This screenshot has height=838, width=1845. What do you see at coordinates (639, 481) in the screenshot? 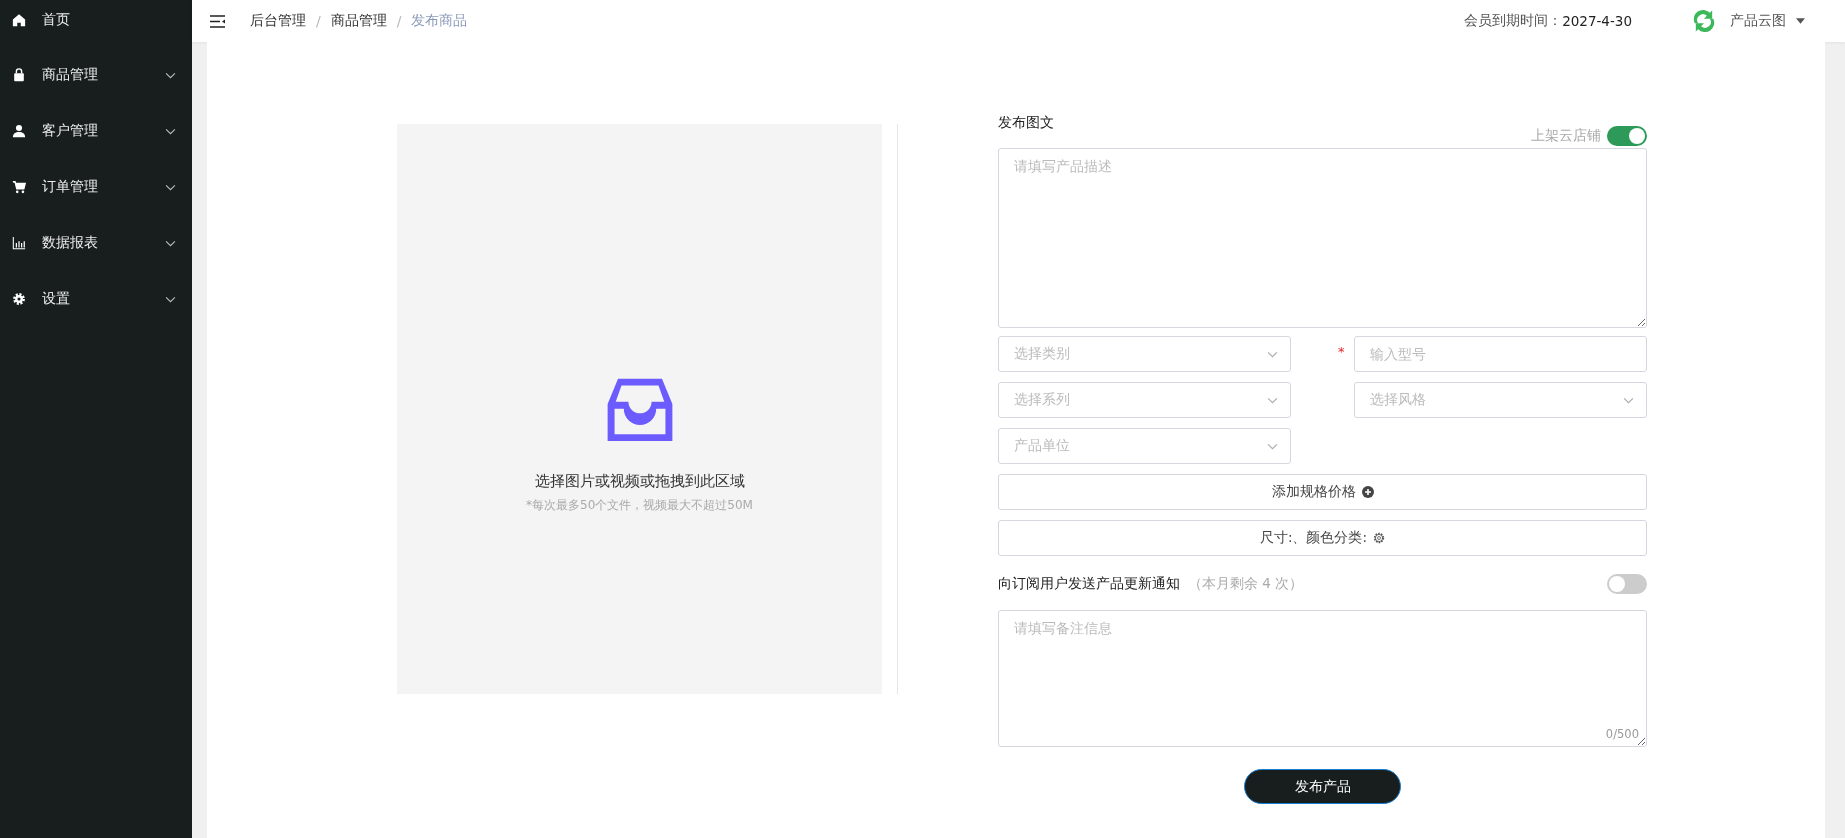
I see `upload-title: 选择图片或视频或拖拽到此区域` at bounding box center [639, 481].